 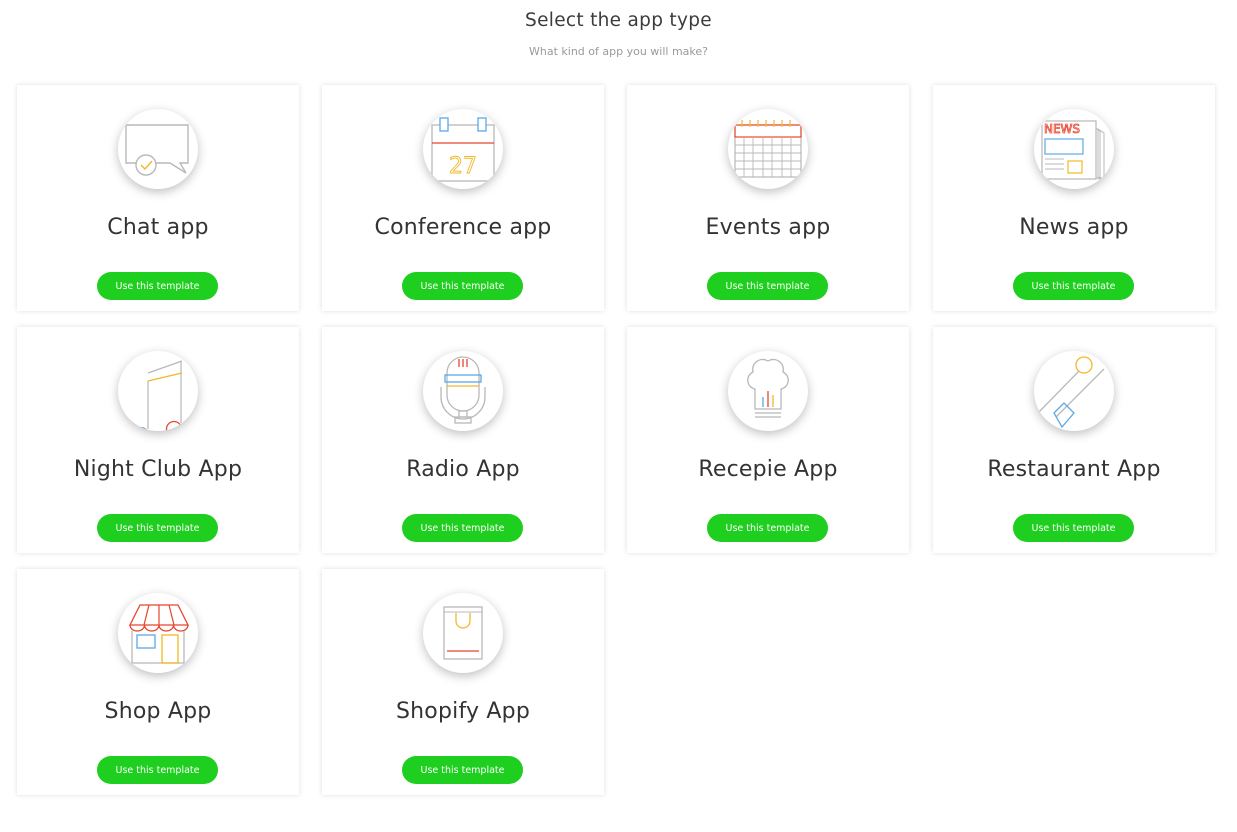 I want to click on card-title: Radio App, so click(x=463, y=469).